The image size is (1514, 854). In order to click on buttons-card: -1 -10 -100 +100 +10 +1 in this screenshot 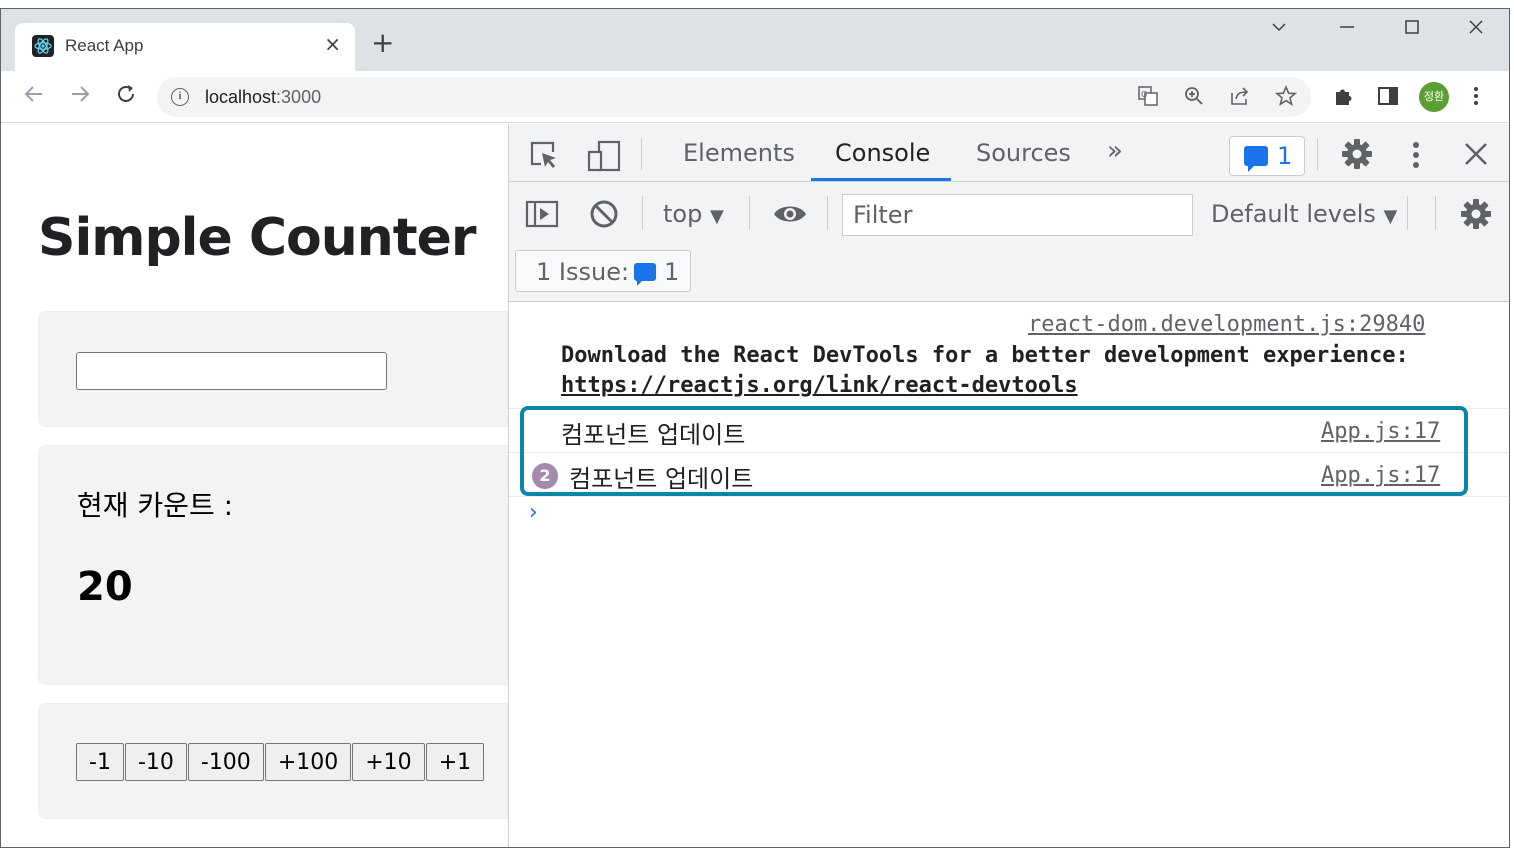, I will do `click(273, 761)`.